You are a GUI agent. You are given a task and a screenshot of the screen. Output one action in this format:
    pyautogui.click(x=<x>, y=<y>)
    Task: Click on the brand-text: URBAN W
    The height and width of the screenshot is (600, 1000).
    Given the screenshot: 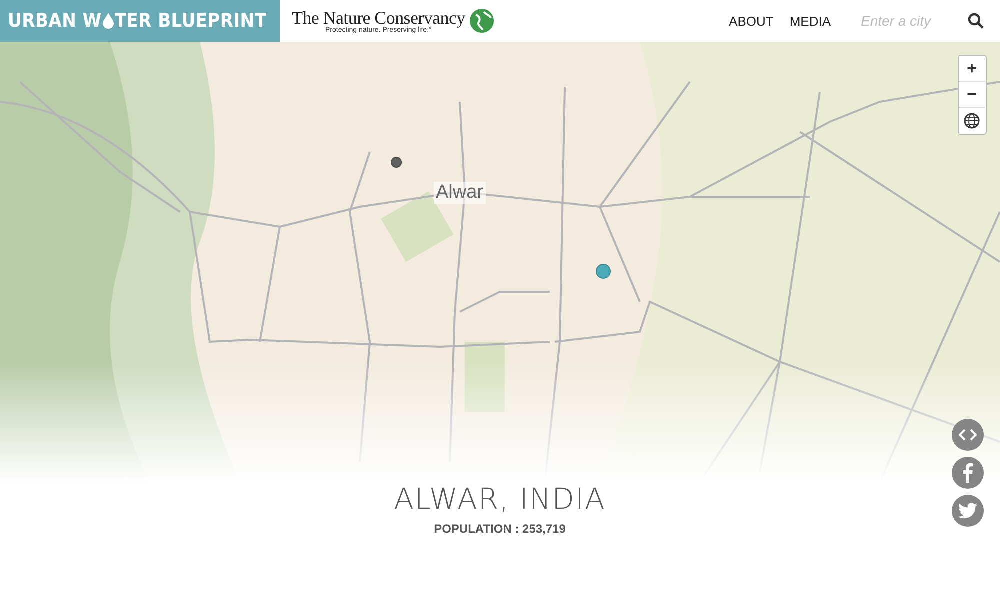 What is the action you would take?
    pyautogui.click(x=55, y=21)
    